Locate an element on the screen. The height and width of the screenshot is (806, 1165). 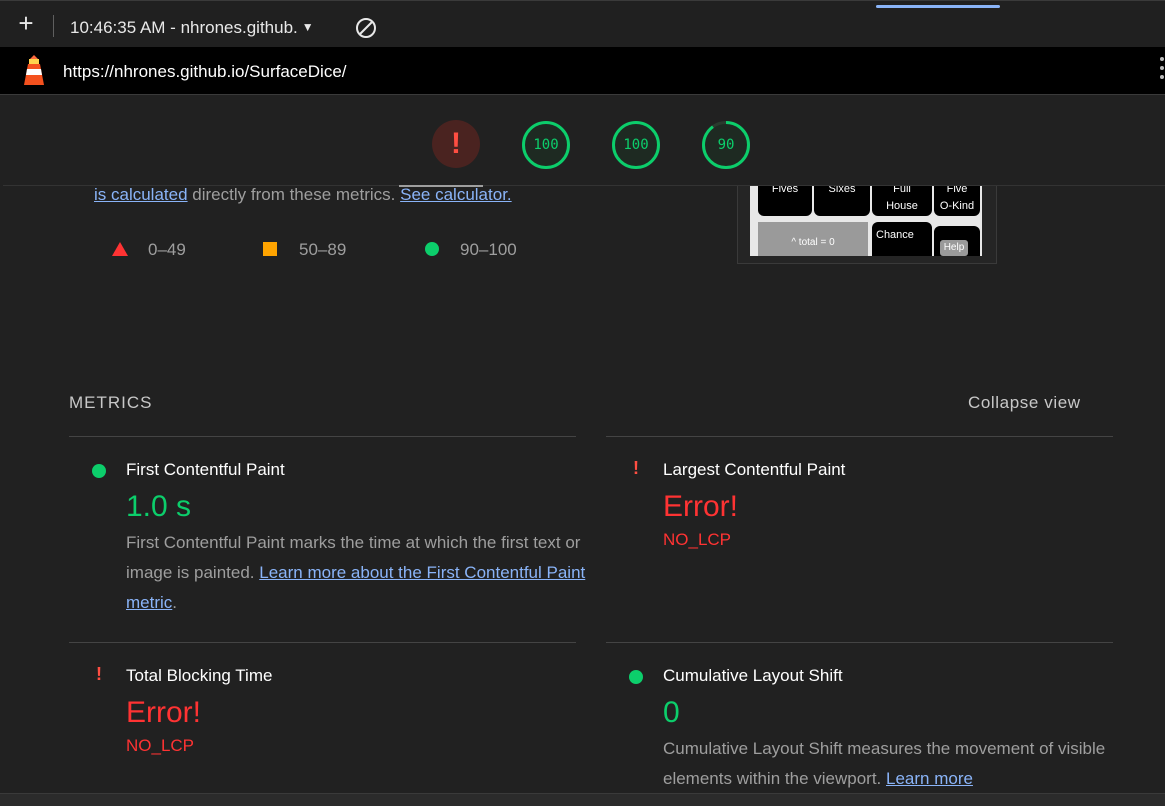
metric-total-blocking-time: ! Total Blocking Time Error! NO_LCP is located at coordinates (346, 710).